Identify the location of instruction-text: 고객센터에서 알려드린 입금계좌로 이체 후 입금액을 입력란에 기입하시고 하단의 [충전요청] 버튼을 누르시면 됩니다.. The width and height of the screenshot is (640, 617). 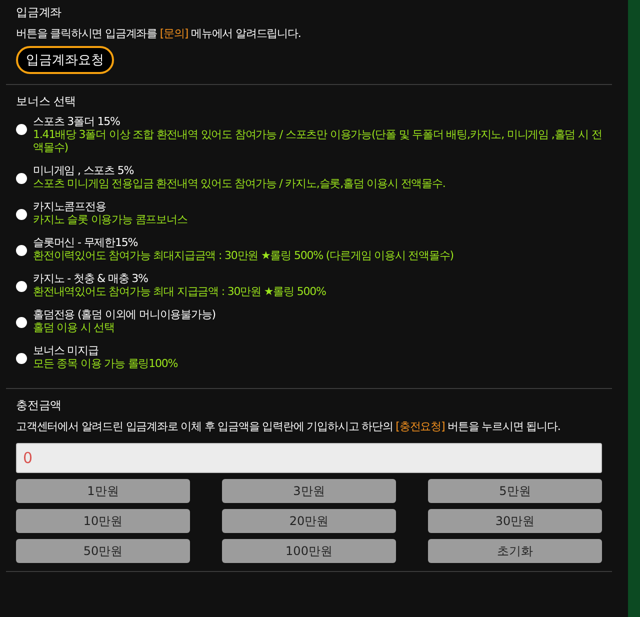
(289, 427).